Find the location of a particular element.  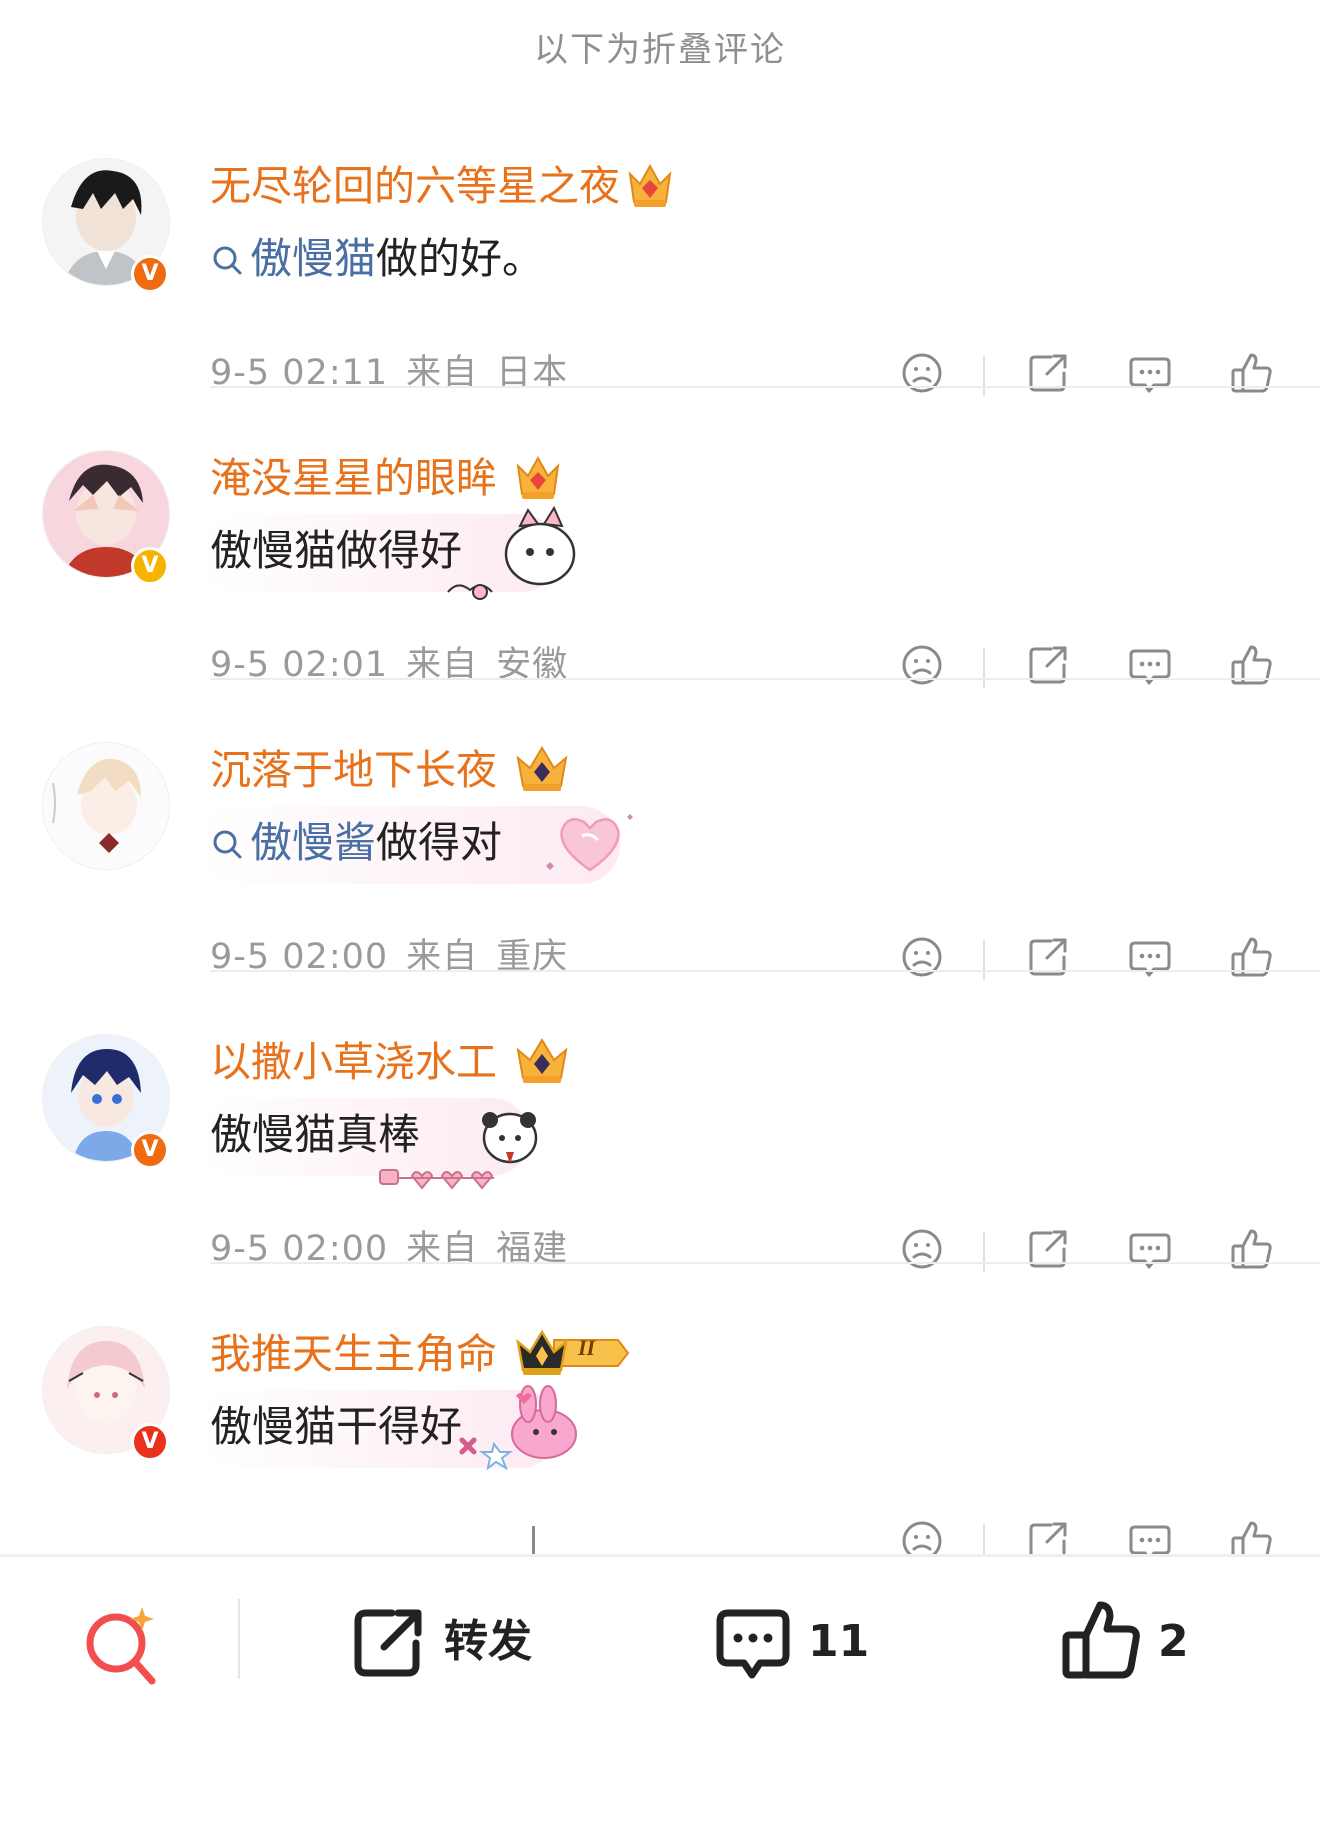

meta-cursor is located at coordinates (533, 1541).